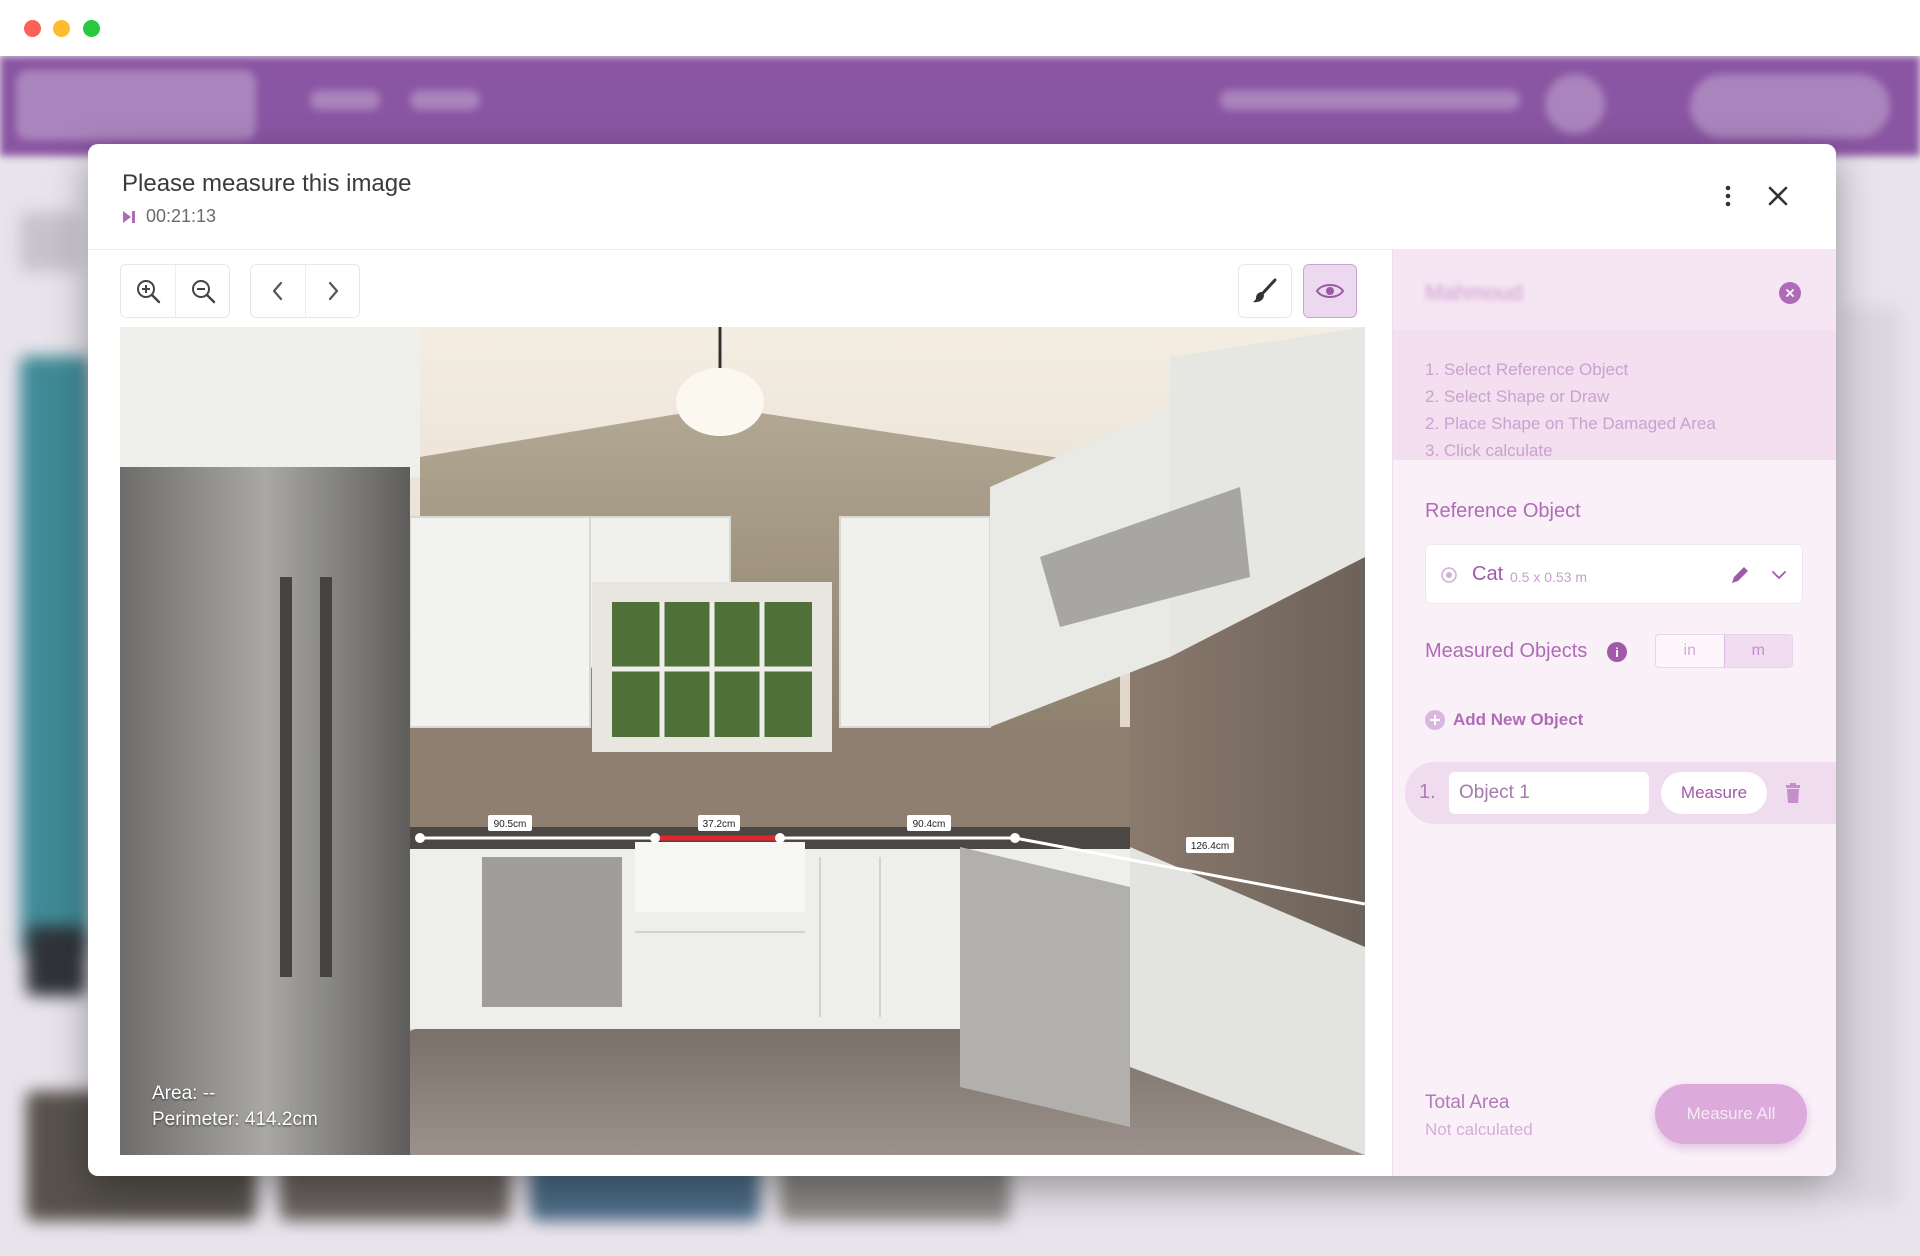 This screenshot has height=1256, width=1920. Describe the element at coordinates (267, 183) in the screenshot. I see `modal-title: Please measure this image` at that location.